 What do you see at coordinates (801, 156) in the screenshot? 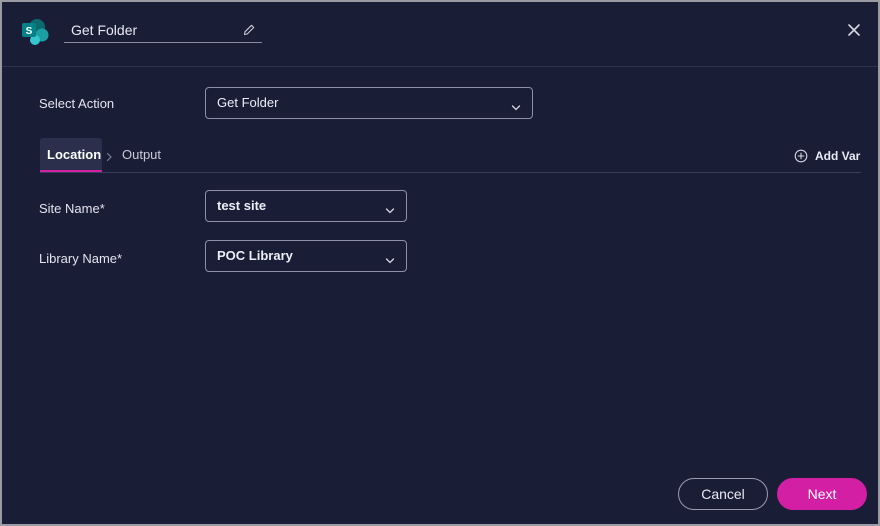
I see `plus-circle-icon` at bounding box center [801, 156].